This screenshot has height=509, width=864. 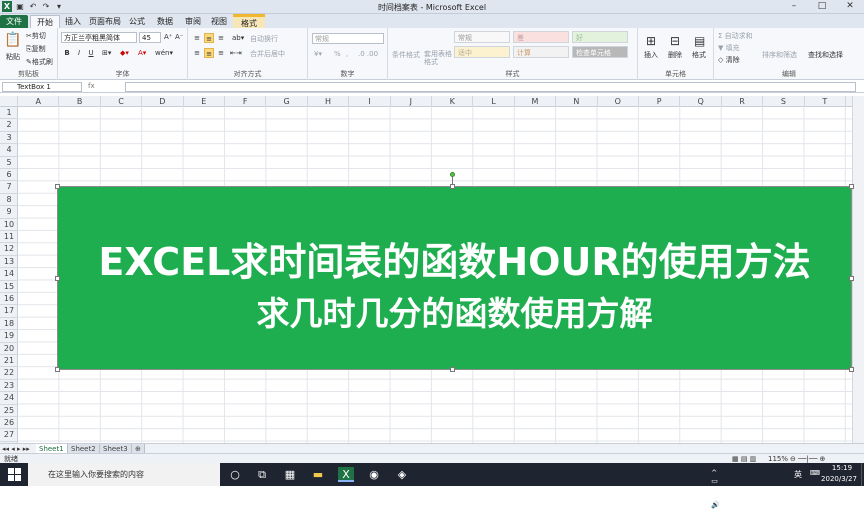 What do you see at coordinates (9, 386) in the screenshot?
I see `row-header: 23` at bounding box center [9, 386].